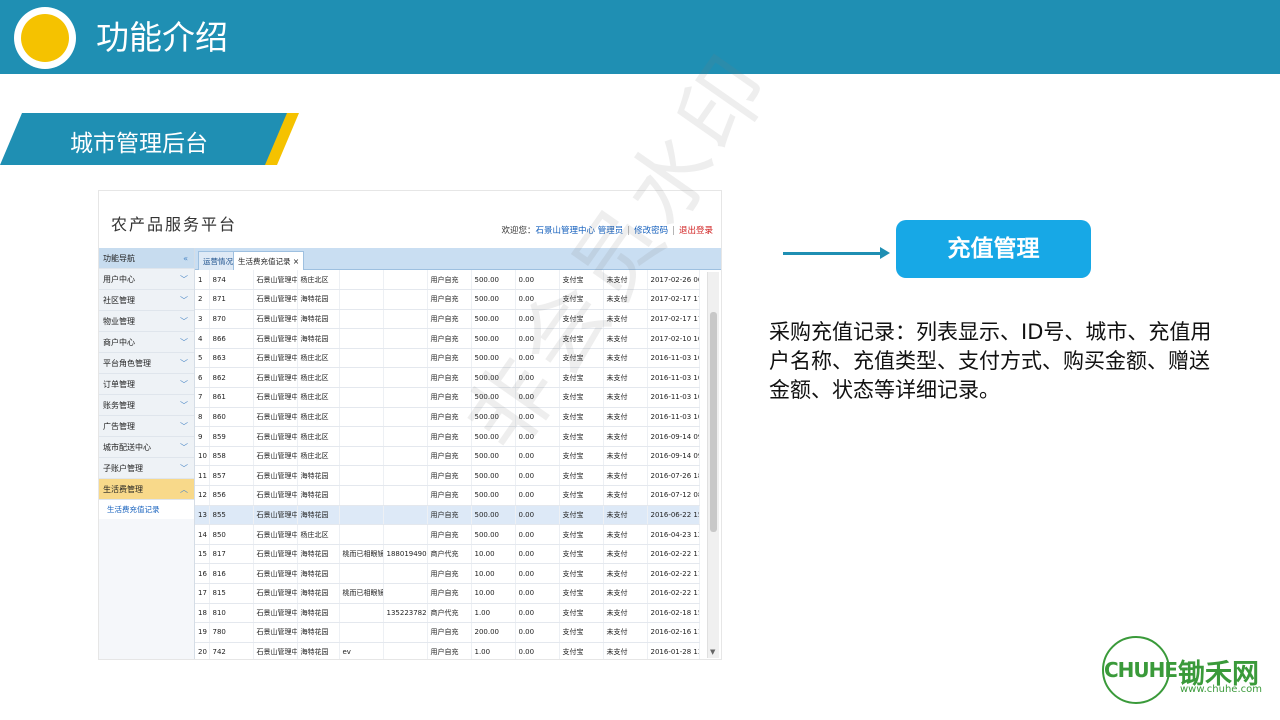  I want to click on sidebar-item-label: 用户中心, so click(119, 279).